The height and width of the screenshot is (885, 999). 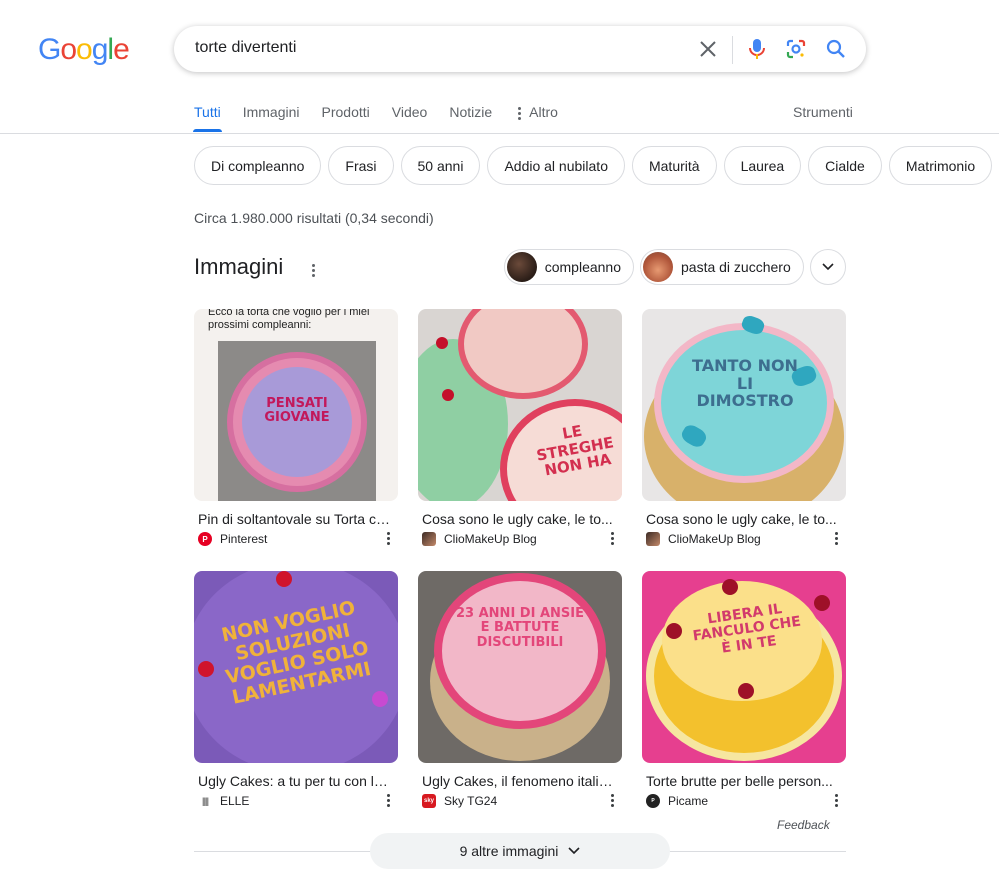 What do you see at coordinates (84, 50) in the screenshot?
I see `google-logo: Google` at bounding box center [84, 50].